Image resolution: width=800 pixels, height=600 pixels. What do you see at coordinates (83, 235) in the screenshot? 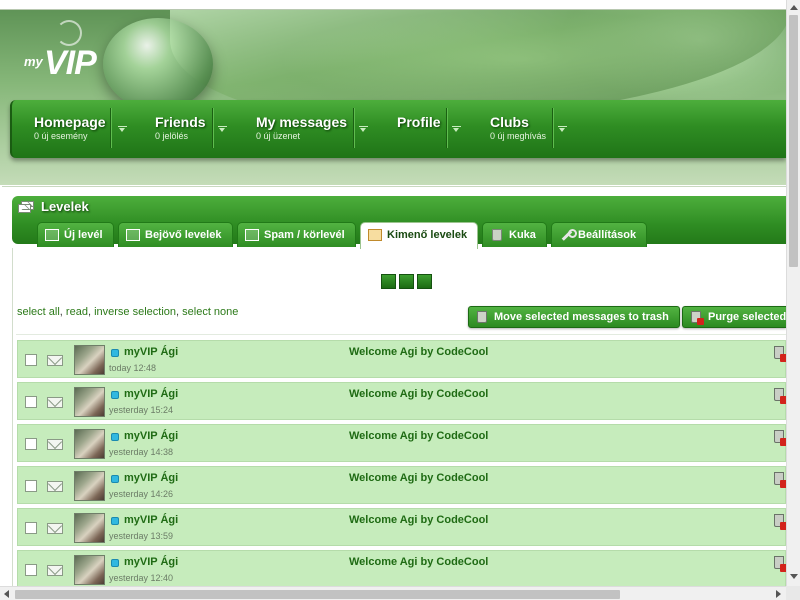
I see `tab-label: Új levél` at bounding box center [83, 235].